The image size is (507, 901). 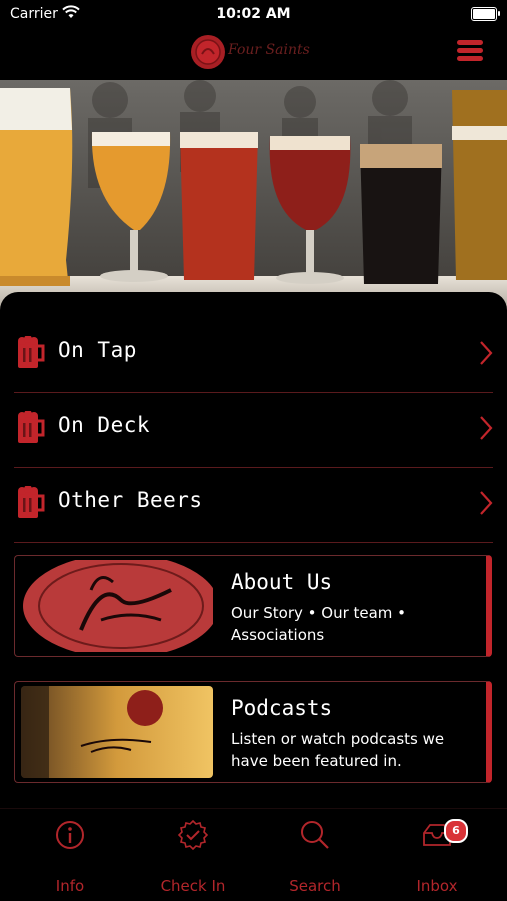 What do you see at coordinates (315, 886) in the screenshot?
I see `tab-label: Search` at bounding box center [315, 886].